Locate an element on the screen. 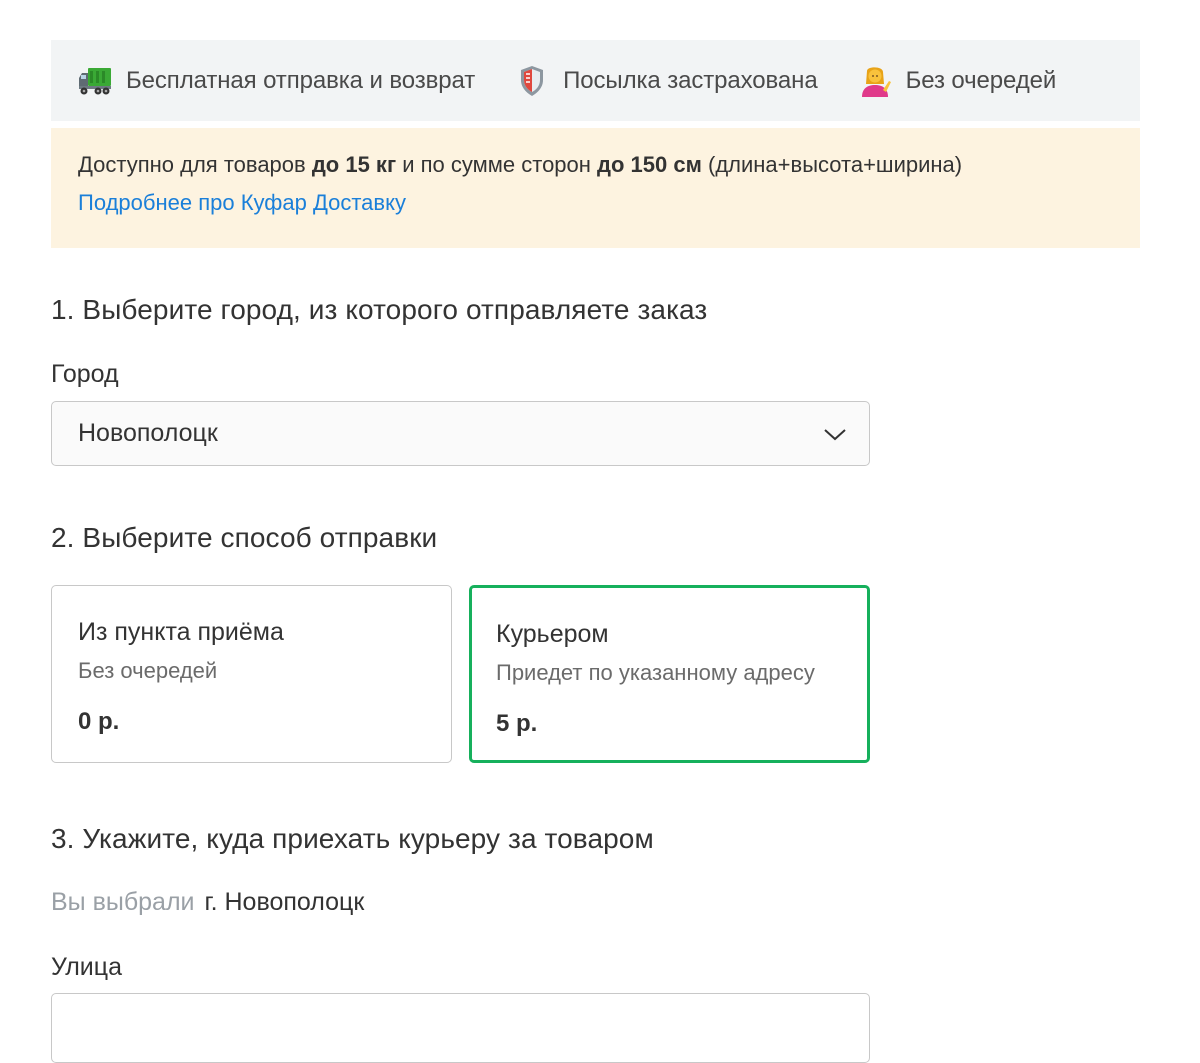  delivery-truck-icon is located at coordinates (95, 81).